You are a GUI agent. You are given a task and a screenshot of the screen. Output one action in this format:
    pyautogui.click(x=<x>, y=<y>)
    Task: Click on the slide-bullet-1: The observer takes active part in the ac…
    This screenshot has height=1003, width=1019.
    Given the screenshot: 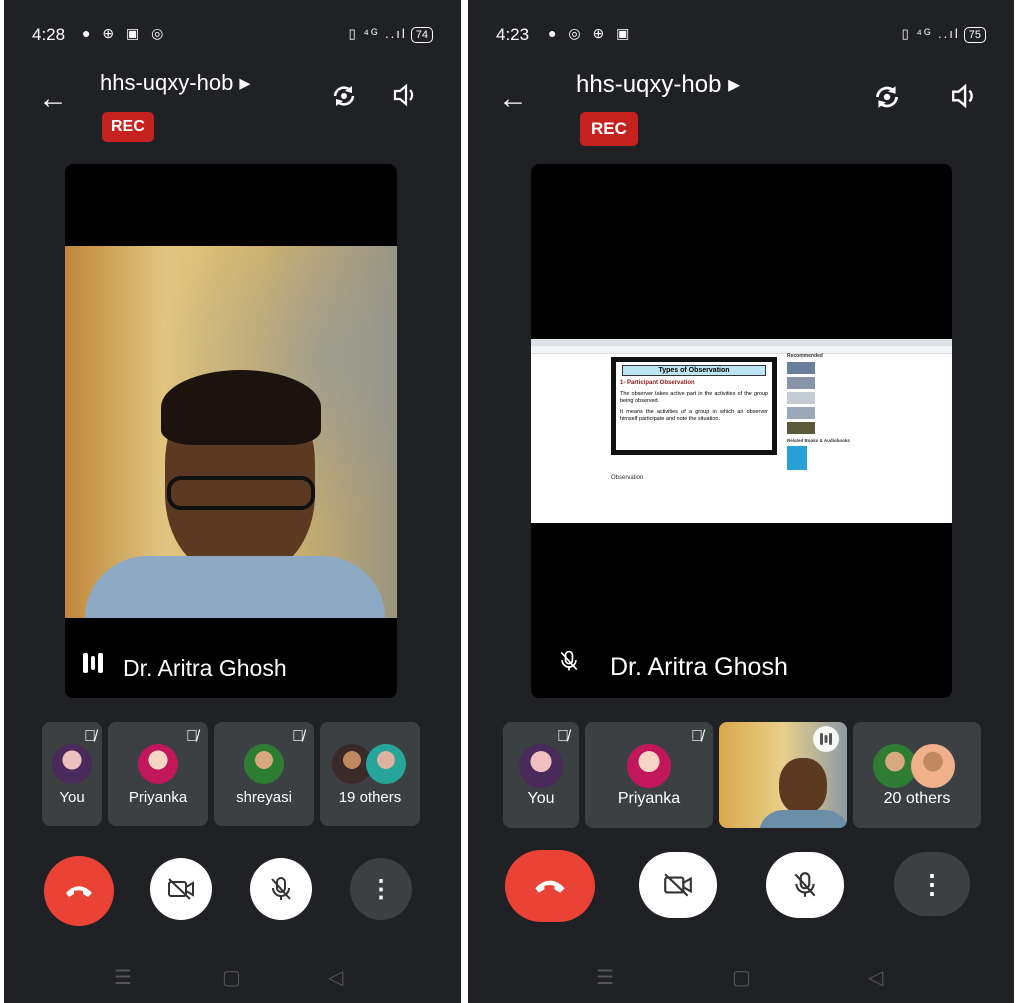 What is the action you would take?
    pyautogui.click(x=694, y=397)
    